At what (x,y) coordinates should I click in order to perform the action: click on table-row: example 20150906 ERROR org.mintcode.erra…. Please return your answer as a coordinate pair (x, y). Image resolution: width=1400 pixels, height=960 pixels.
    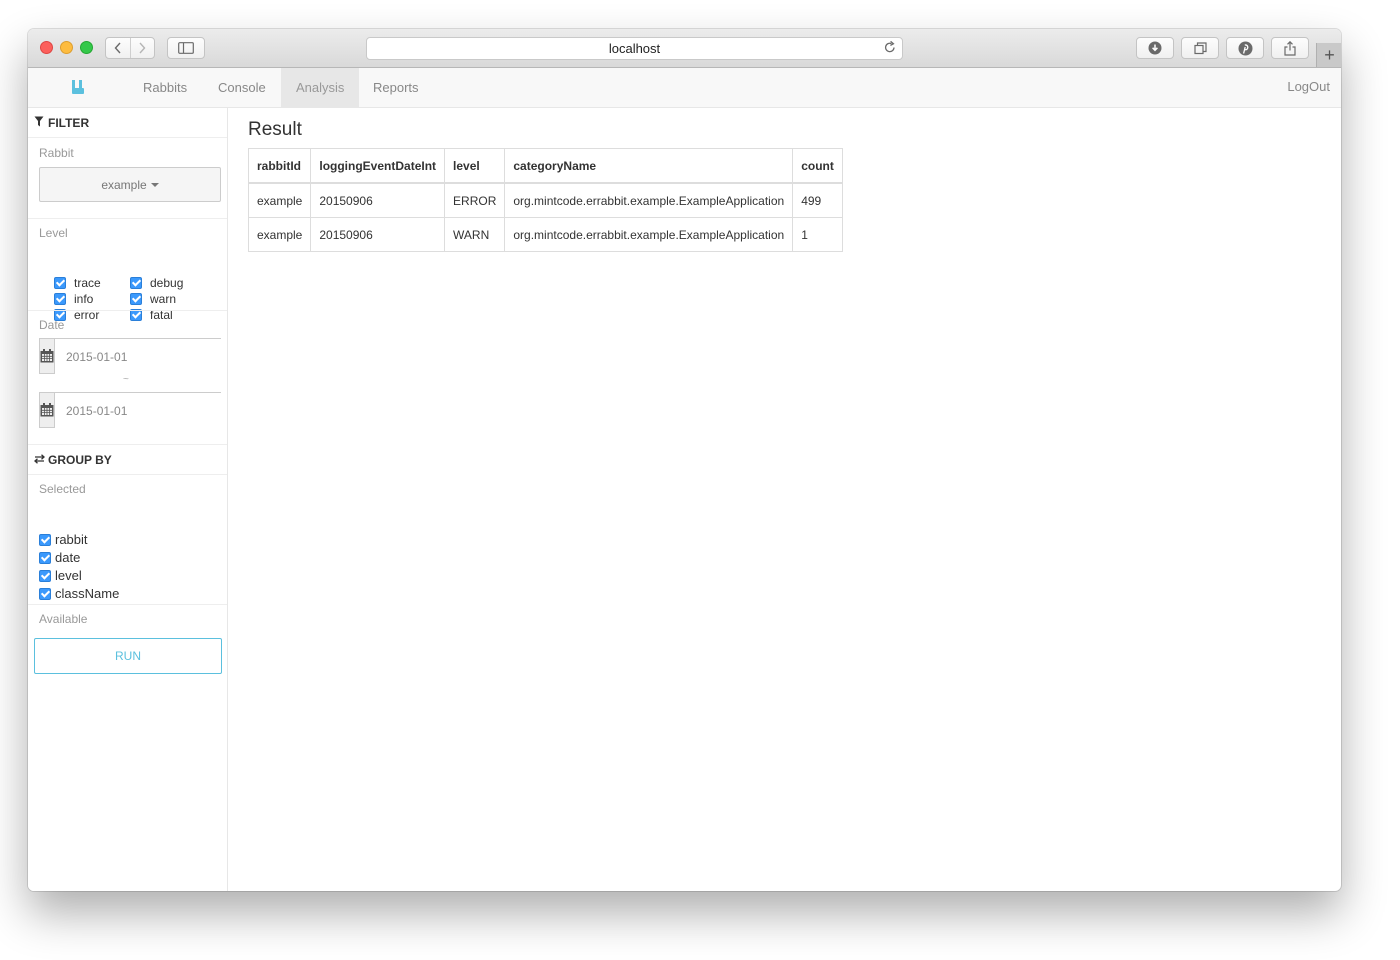
    Looking at the image, I should click on (545, 200).